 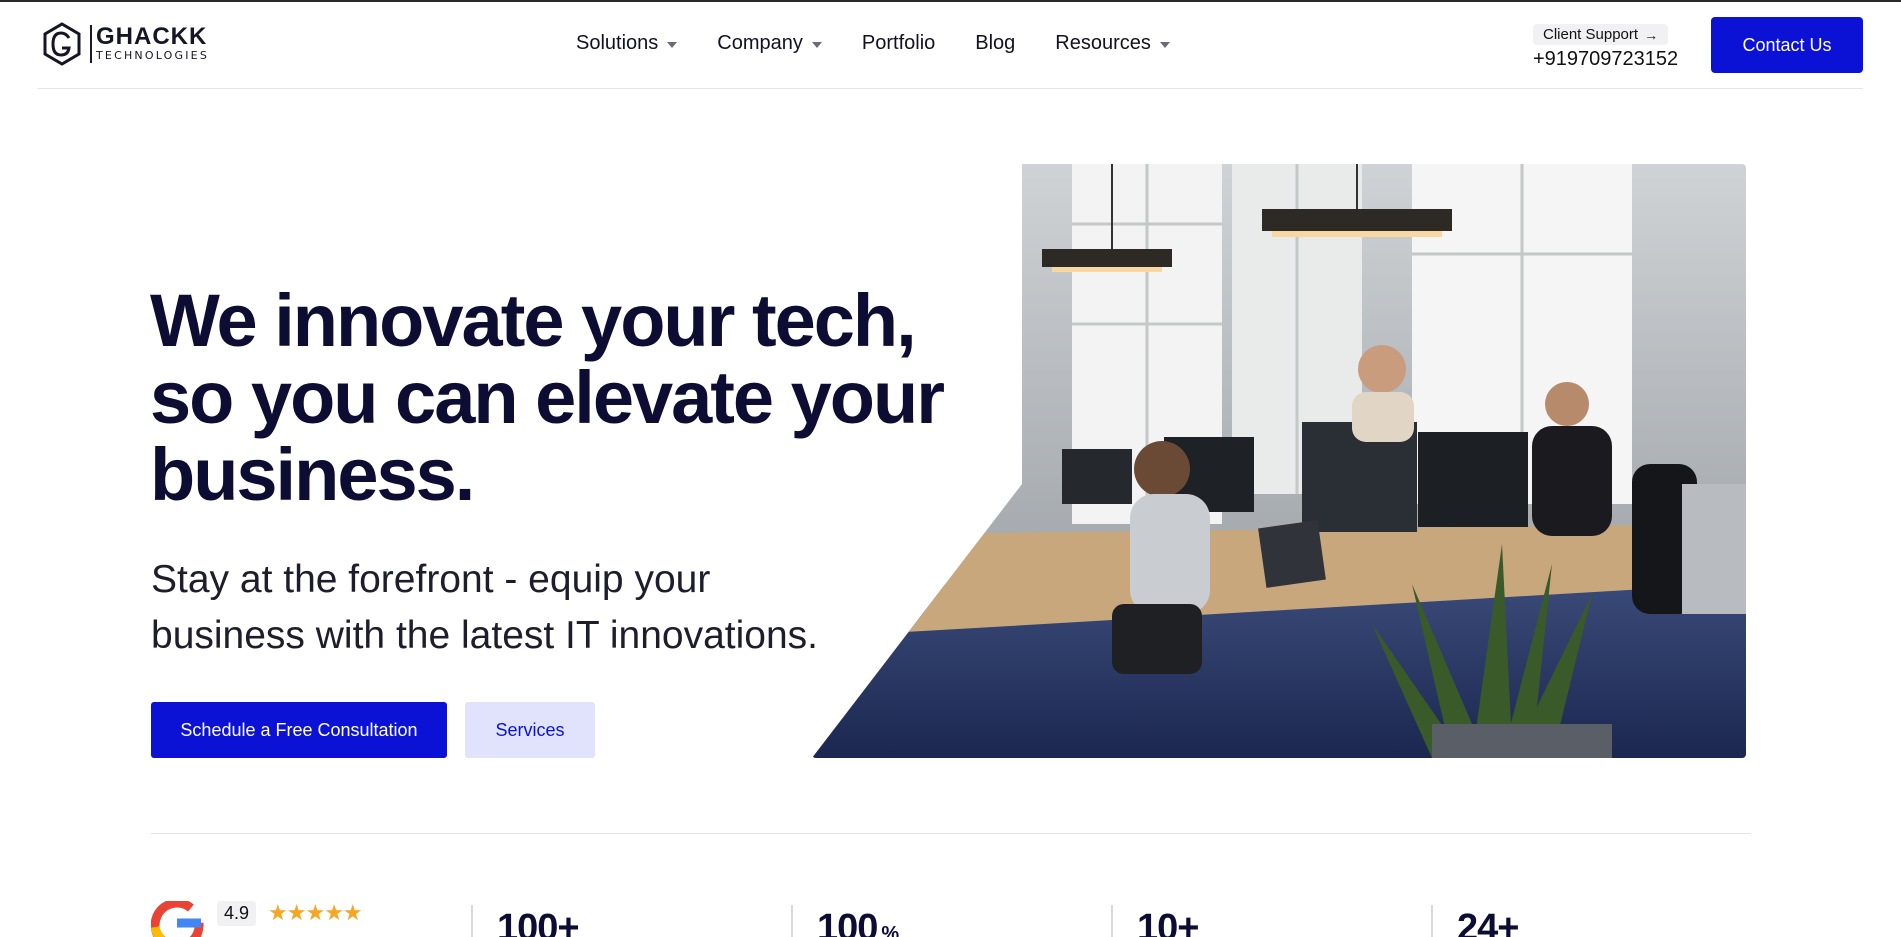 I want to click on support-phone: +919709723152, so click(x=1605, y=59).